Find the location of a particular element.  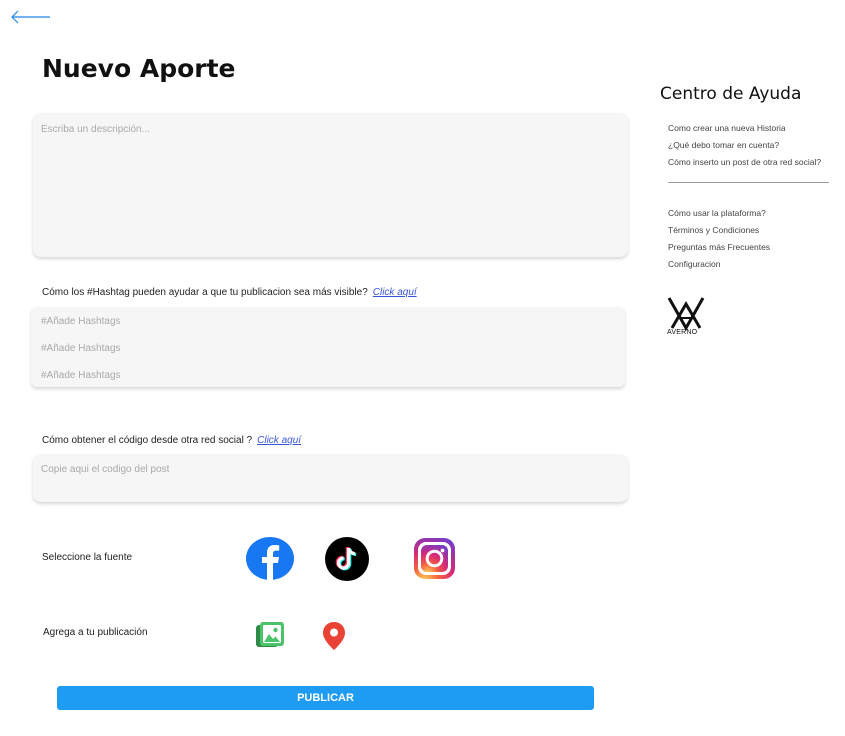

add-to-post-label: Agrega a tu publicación is located at coordinates (95, 632).